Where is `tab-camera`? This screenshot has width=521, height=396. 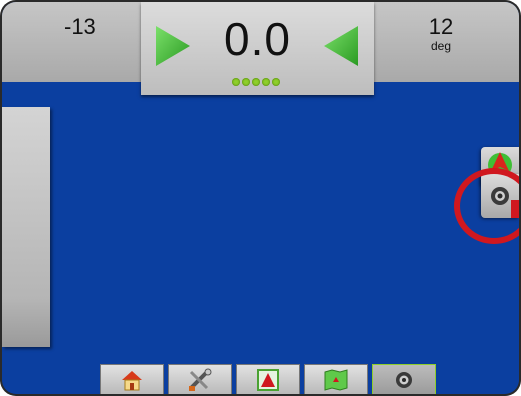 tab-camera is located at coordinates (404, 379).